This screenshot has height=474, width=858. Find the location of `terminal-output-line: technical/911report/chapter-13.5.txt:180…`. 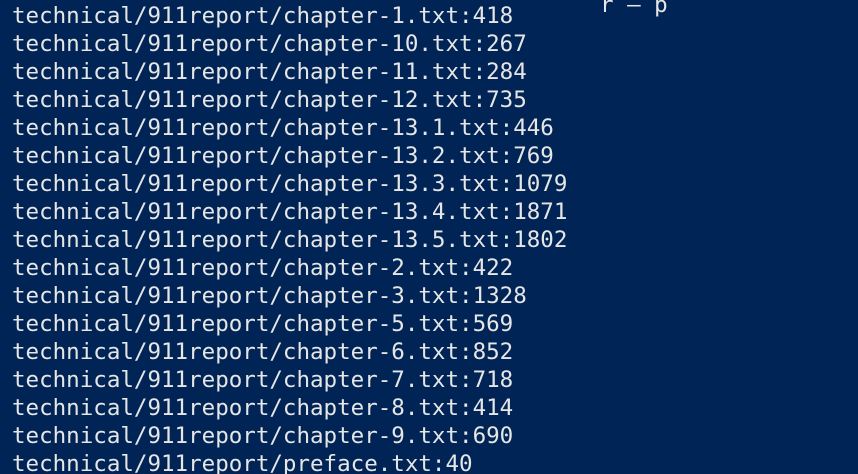

terminal-output-line: technical/911report/chapter-13.5.txt:180… is located at coordinates (290, 240).